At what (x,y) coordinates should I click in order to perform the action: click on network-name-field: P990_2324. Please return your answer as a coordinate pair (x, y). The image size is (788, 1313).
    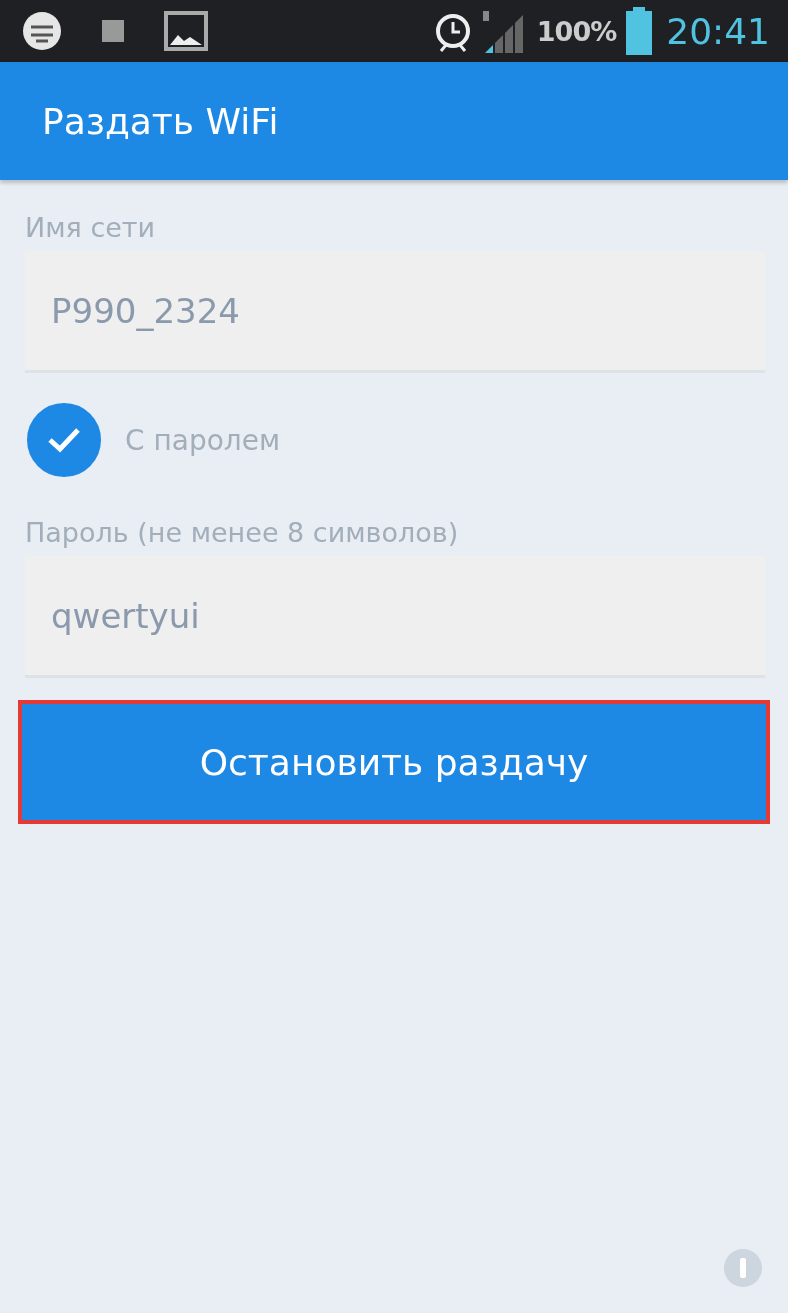
    Looking at the image, I should click on (395, 312).